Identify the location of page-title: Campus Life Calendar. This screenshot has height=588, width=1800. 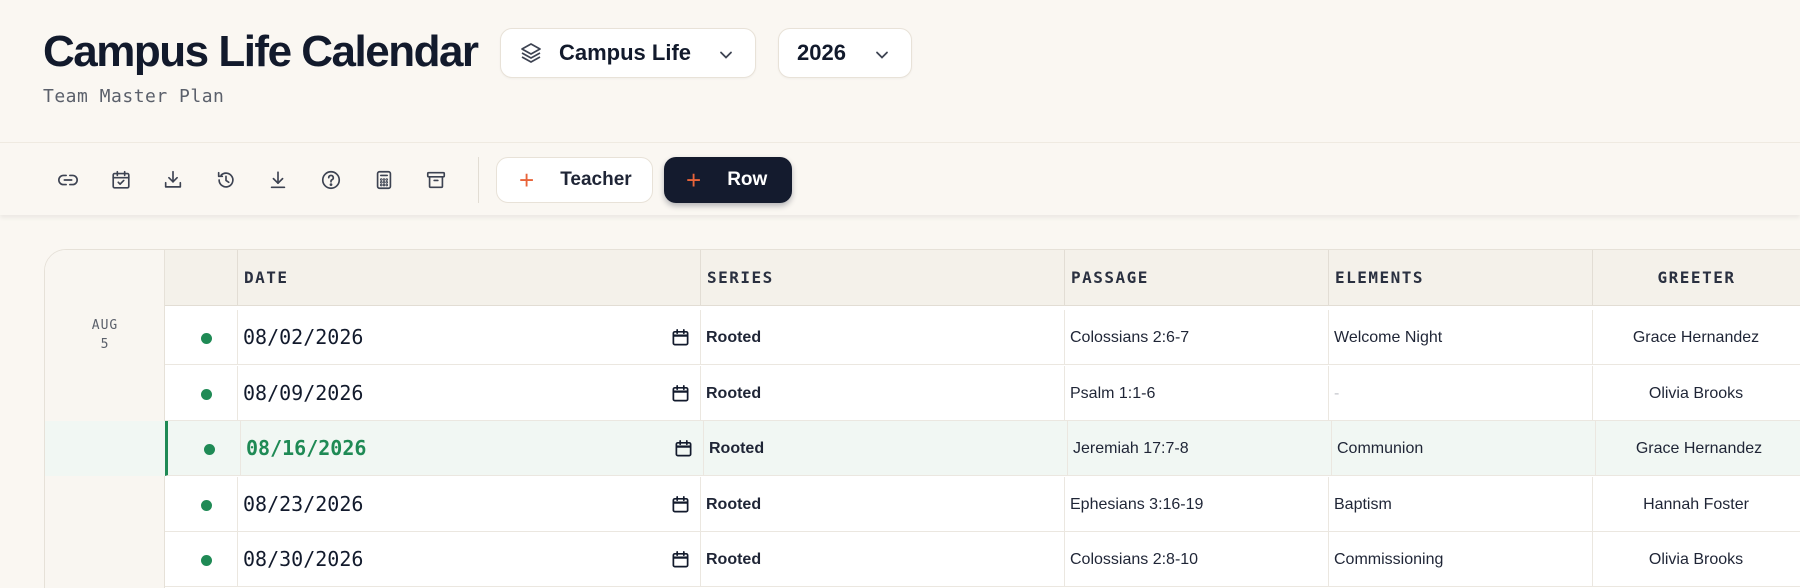
(261, 51).